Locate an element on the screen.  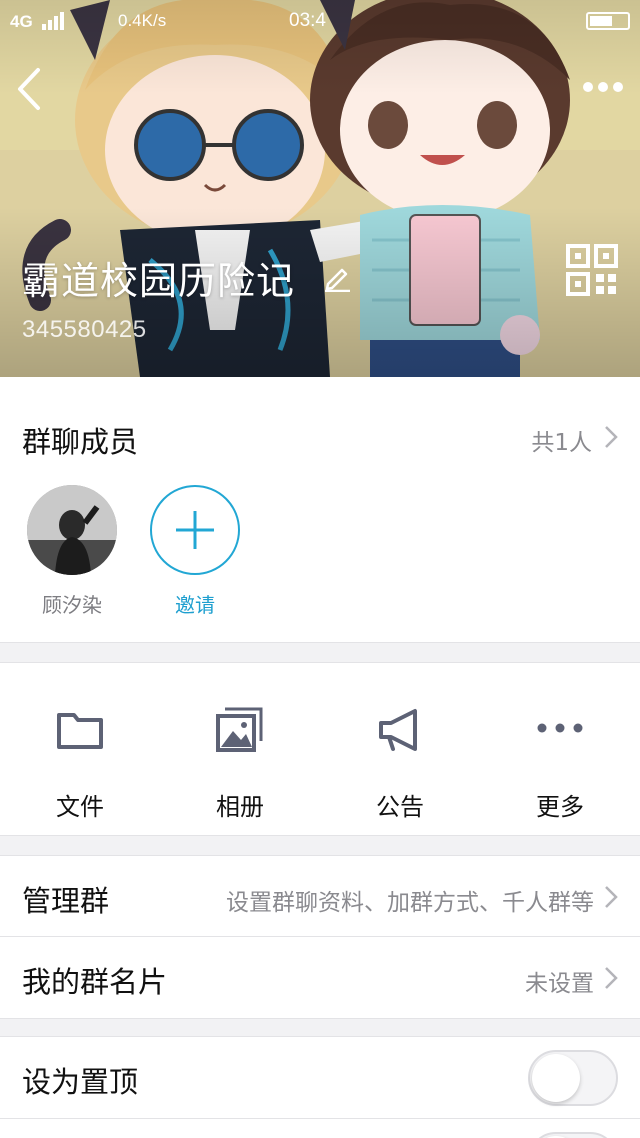
pencil-icon is located at coordinates (337, 277).